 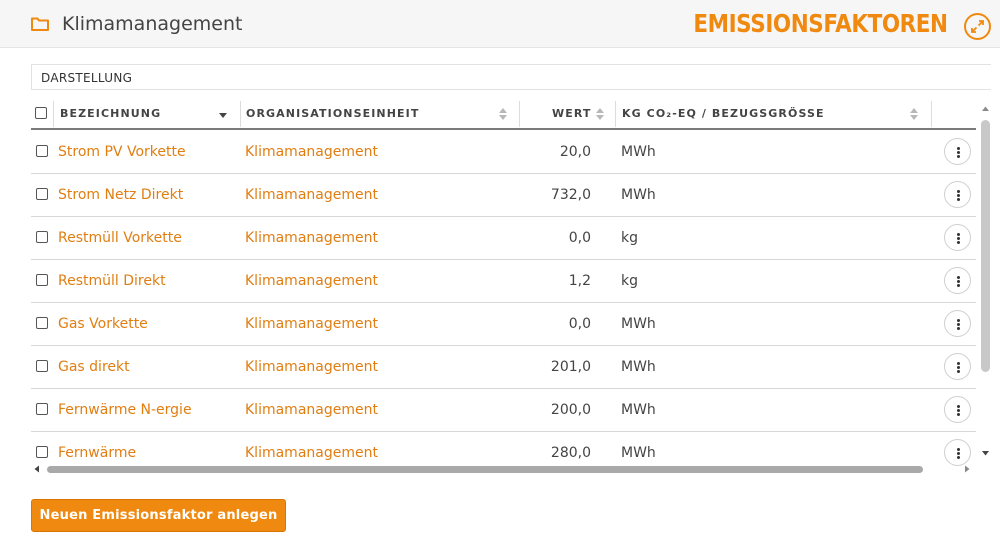 I want to click on select-all-checkbox, so click(x=41, y=113).